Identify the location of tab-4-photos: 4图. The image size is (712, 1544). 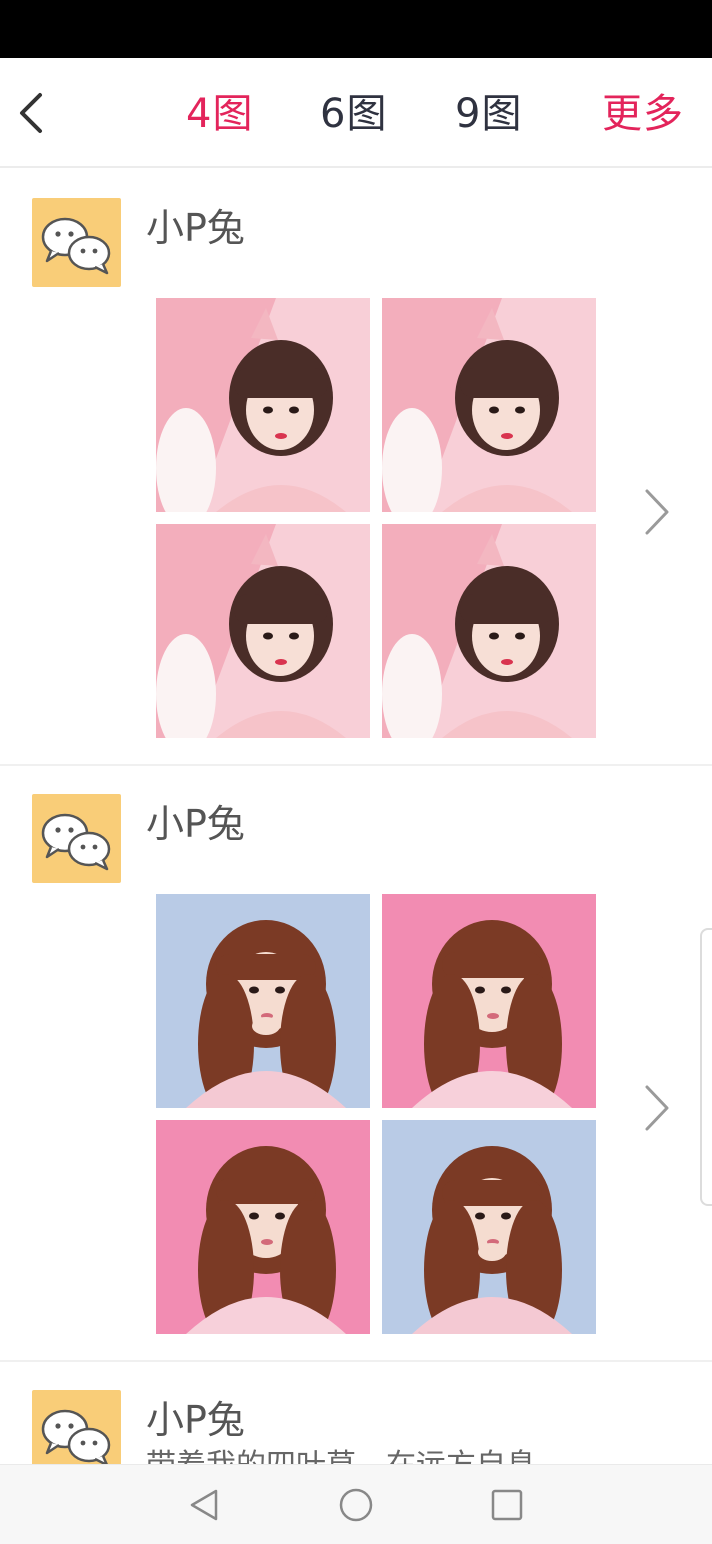
(219, 114).